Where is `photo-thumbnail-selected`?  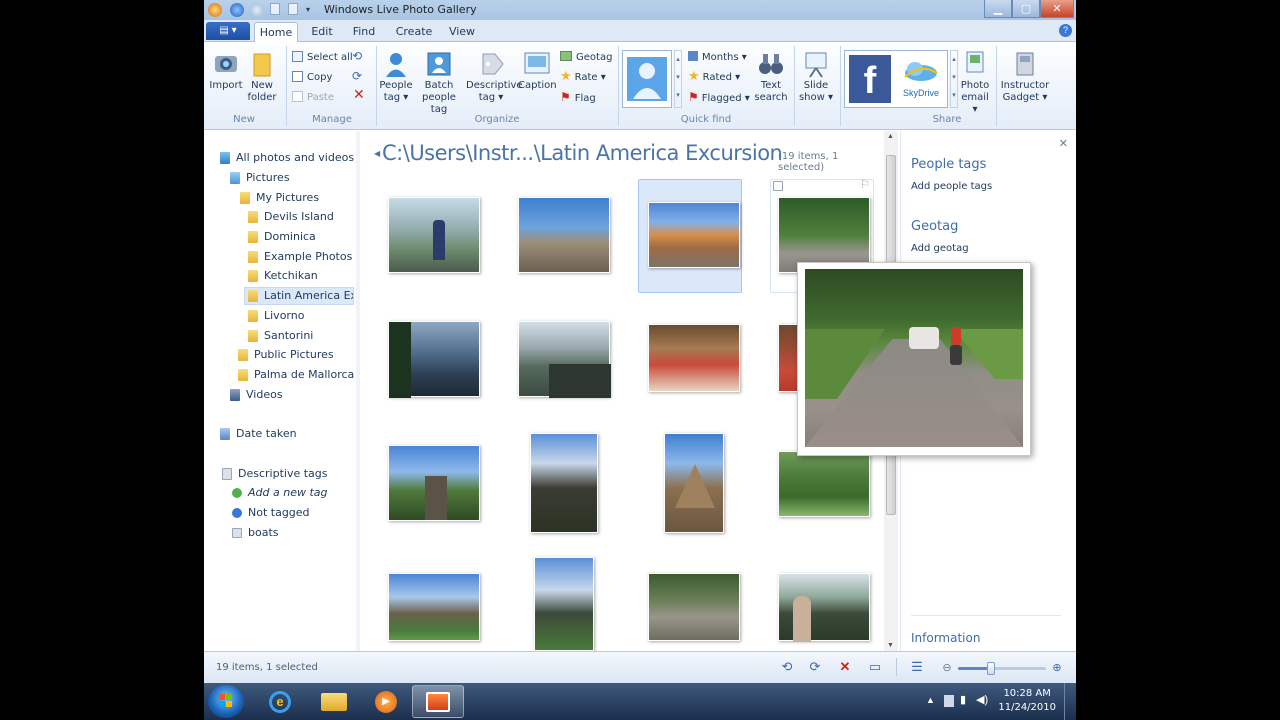
photo-thumbnail-selected is located at coordinates (694, 235).